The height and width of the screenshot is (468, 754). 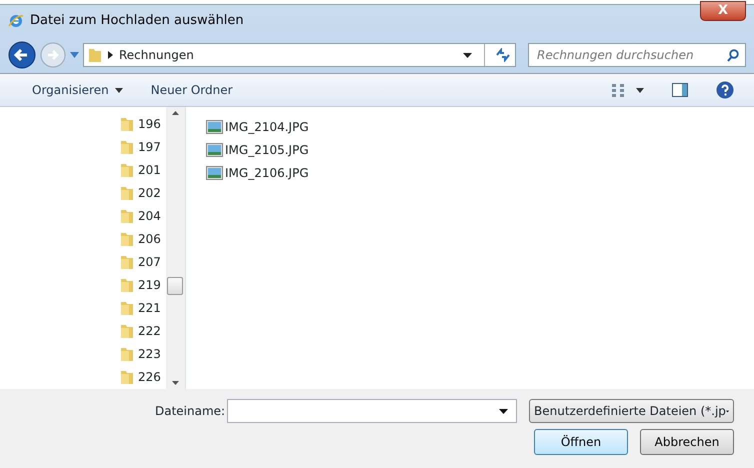 I want to click on folder-item: 201, so click(x=143, y=169).